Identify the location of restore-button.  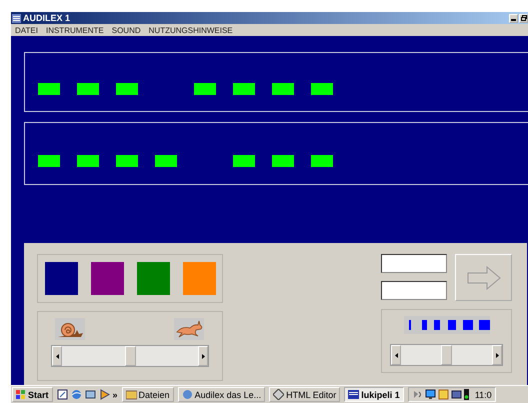
(523, 18).